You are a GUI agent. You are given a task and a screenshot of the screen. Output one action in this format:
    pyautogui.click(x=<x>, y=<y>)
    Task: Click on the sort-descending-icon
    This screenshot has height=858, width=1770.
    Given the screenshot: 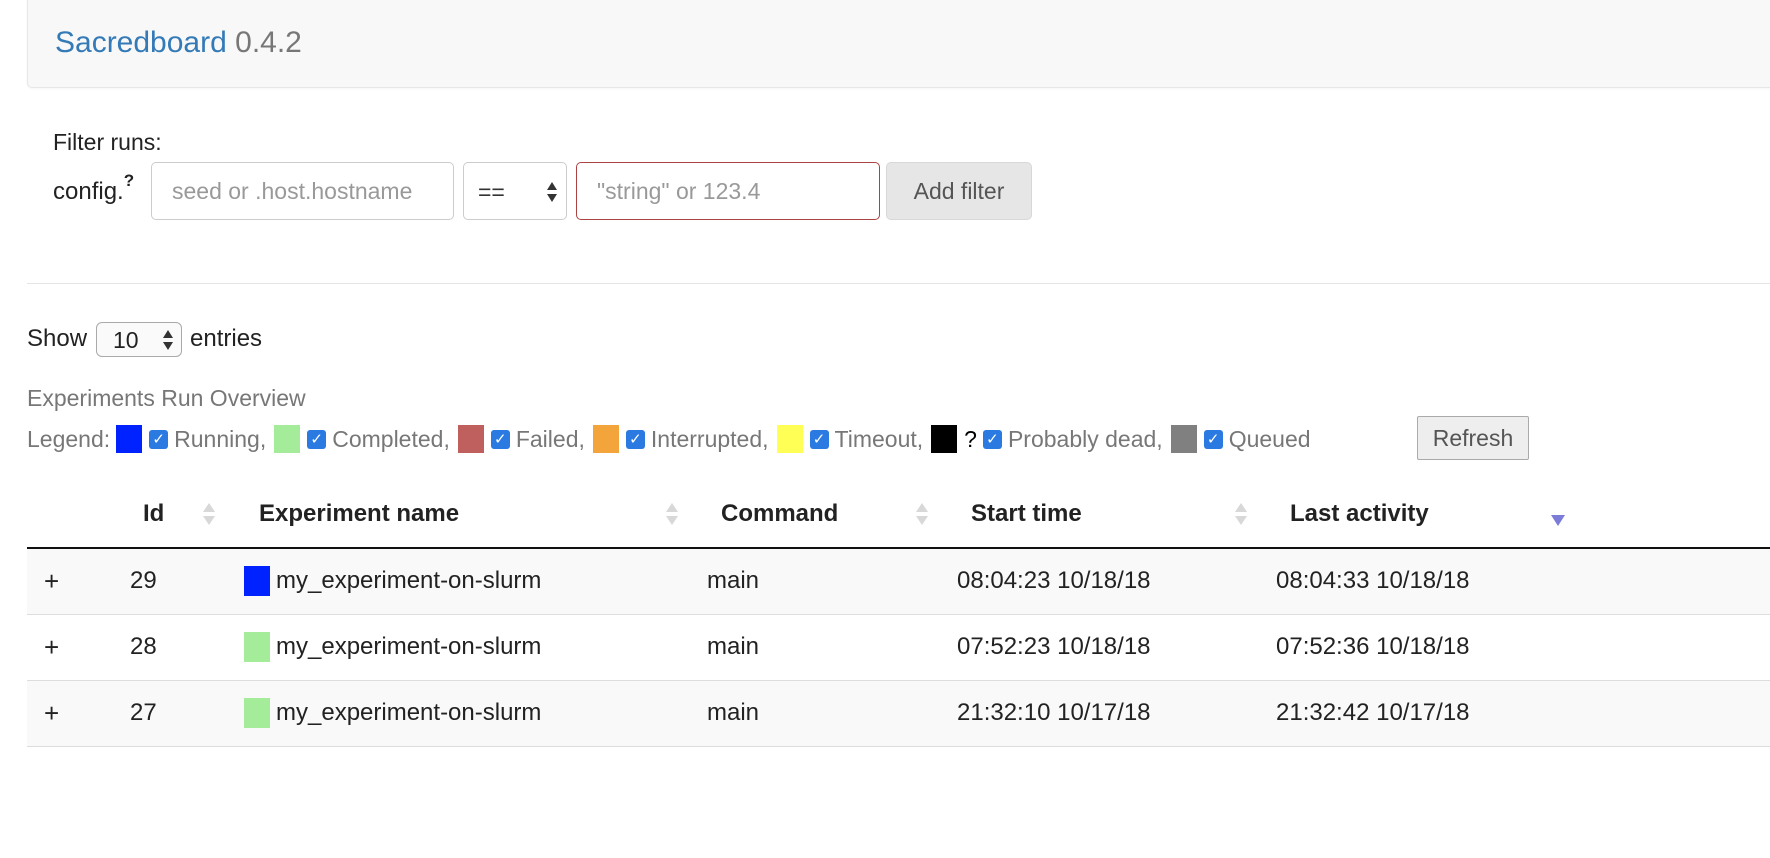 What is the action you would take?
    pyautogui.click(x=1558, y=520)
    